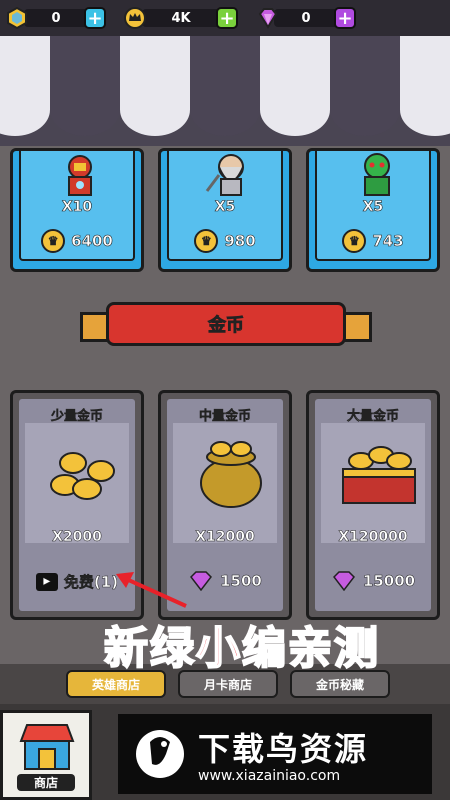  I want to click on currency-value: 4K, so click(181, 18).